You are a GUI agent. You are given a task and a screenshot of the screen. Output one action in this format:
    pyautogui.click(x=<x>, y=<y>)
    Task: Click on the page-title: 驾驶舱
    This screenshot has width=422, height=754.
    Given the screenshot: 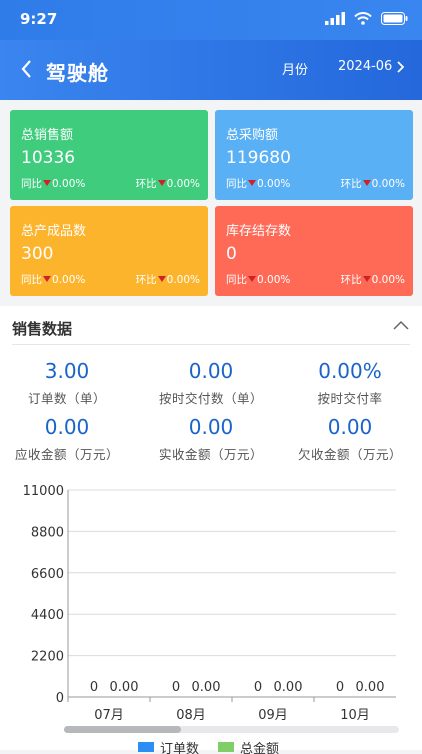 What is the action you would take?
    pyautogui.click(x=77, y=73)
    